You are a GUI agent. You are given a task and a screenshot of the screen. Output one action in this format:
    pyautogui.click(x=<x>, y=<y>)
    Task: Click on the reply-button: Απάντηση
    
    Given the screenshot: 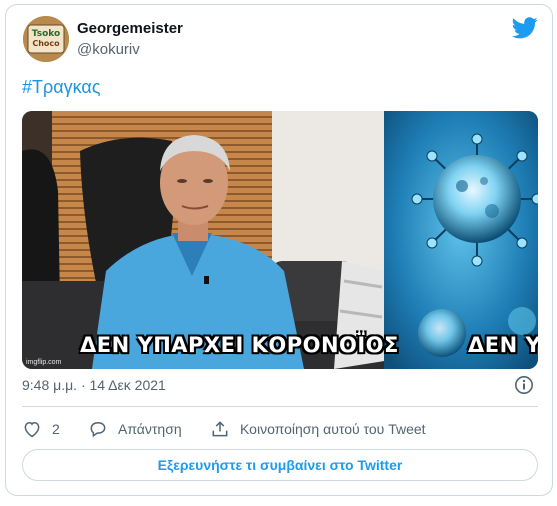 What is the action you would take?
    pyautogui.click(x=135, y=429)
    